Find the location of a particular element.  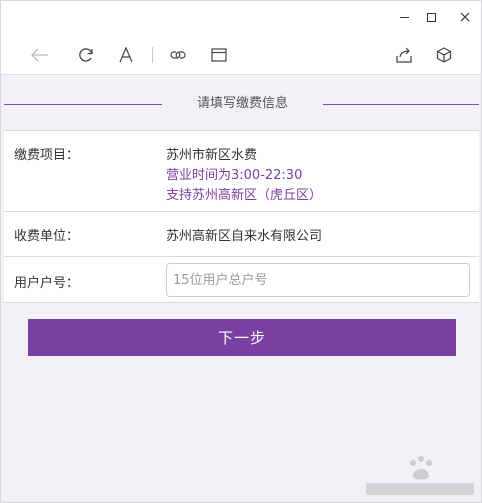

header-line-left is located at coordinates (83, 104).